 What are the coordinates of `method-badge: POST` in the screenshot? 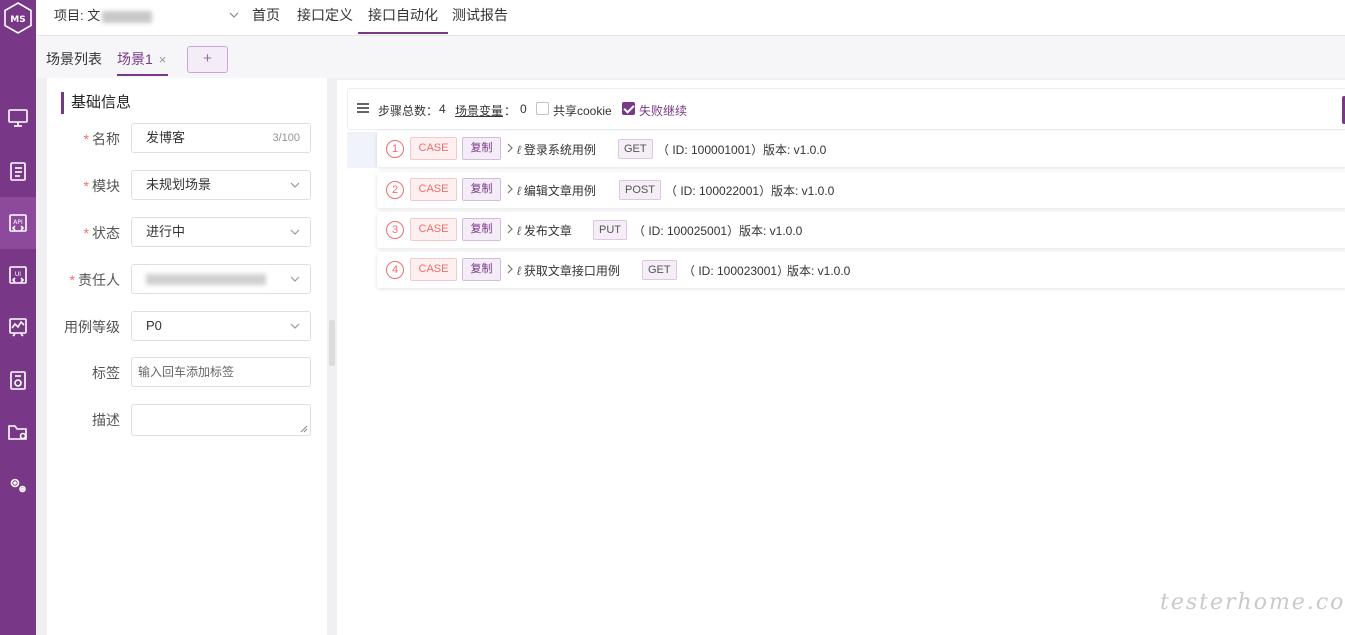 It's located at (640, 190).